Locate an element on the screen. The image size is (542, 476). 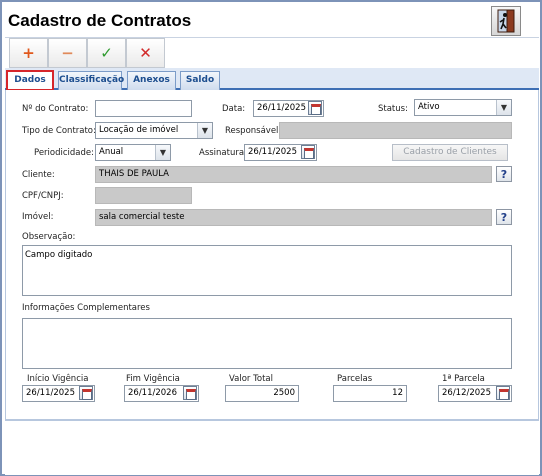
periodicidade-select: Anual ▼ is located at coordinates (133, 152).